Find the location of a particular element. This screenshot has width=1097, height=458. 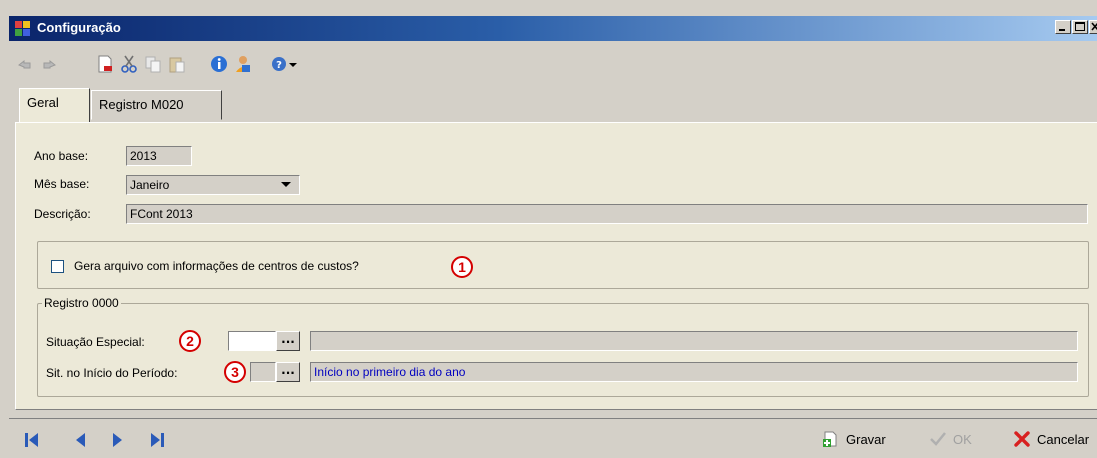

tab-geral: Geral is located at coordinates (54, 105).